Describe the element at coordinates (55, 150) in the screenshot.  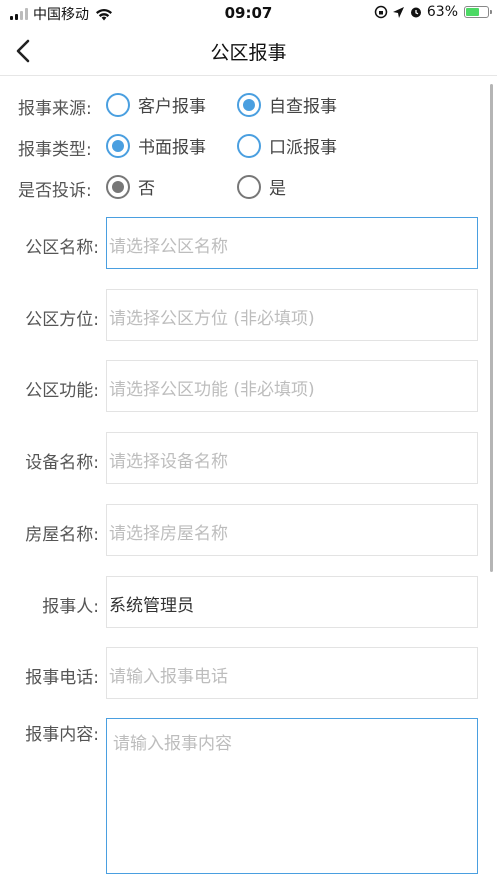
I see `report-type-label: 报事类型:` at that location.